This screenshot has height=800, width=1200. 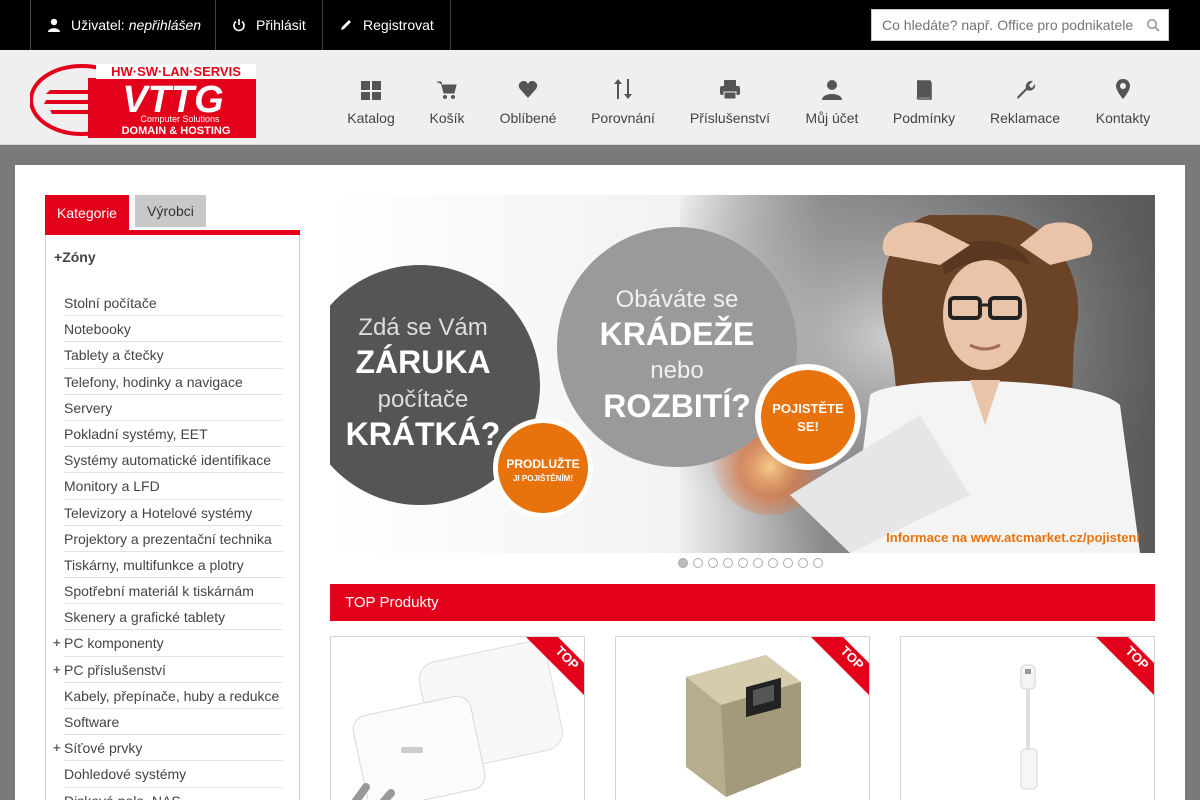 I want to click on banner-right-line-4: ROZBITÍ?, so click(x=677, y=406).